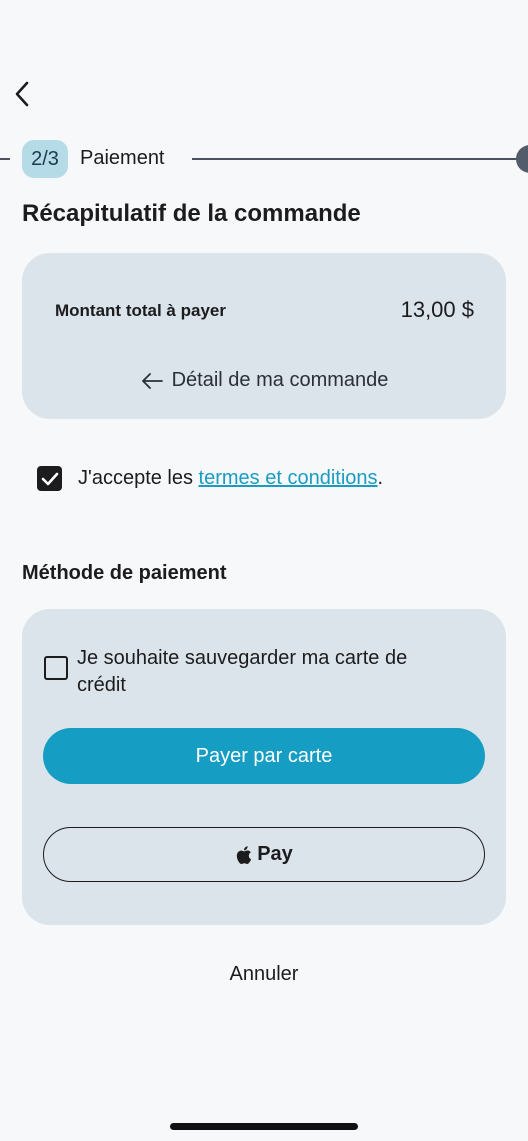 This screenshot has height=1141, width=528. What do you see at coordinates (5, 159) in the screenshot?
I see `stepper-line-left` at bounding box center [5, 159].